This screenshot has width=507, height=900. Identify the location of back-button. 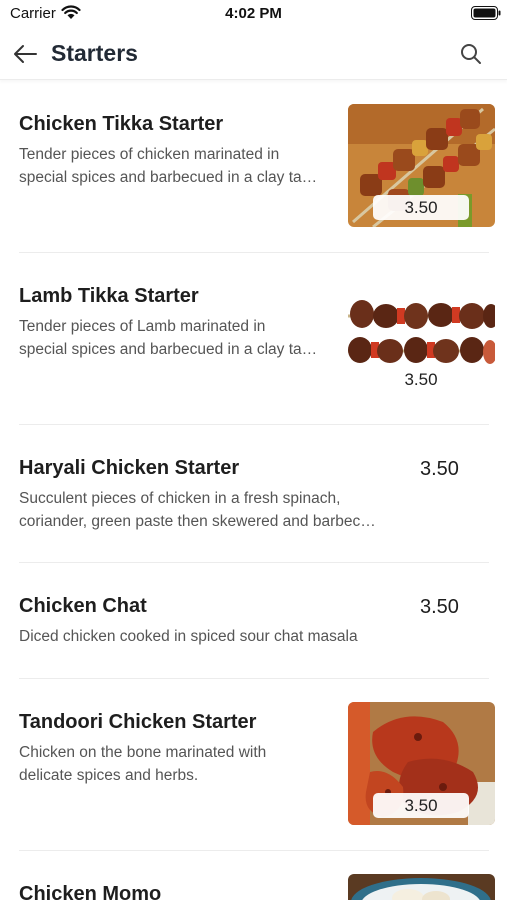
(25, 54).